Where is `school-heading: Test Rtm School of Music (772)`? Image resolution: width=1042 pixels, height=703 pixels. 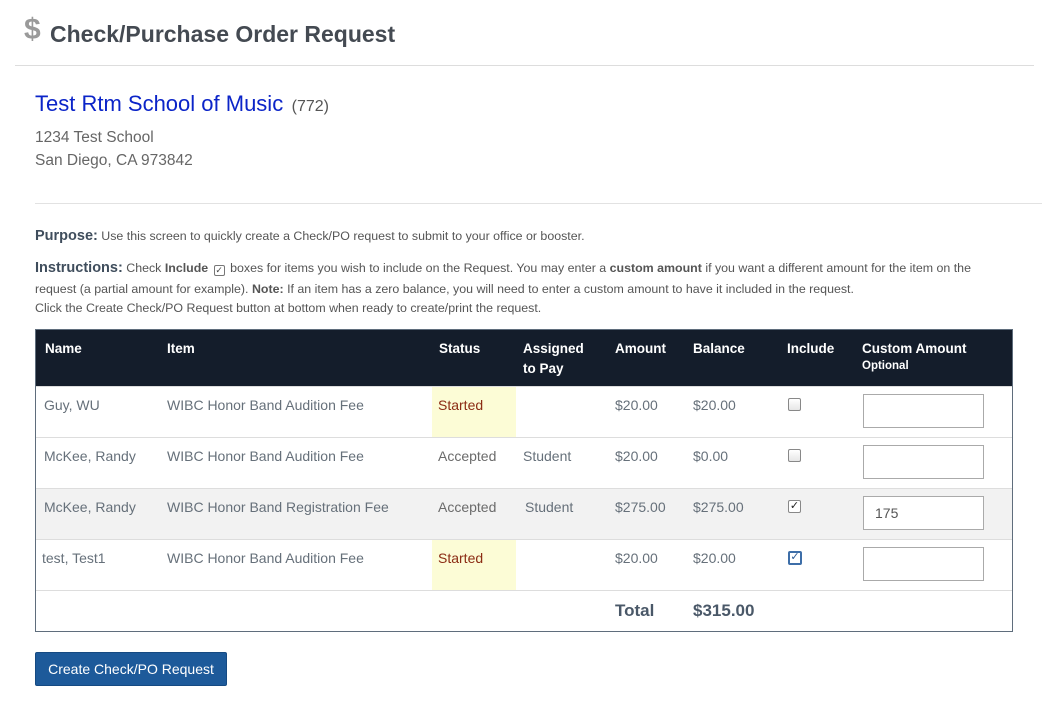
school-heading: Test Rtm School of Music (772) is located at coordinates (182, 104).